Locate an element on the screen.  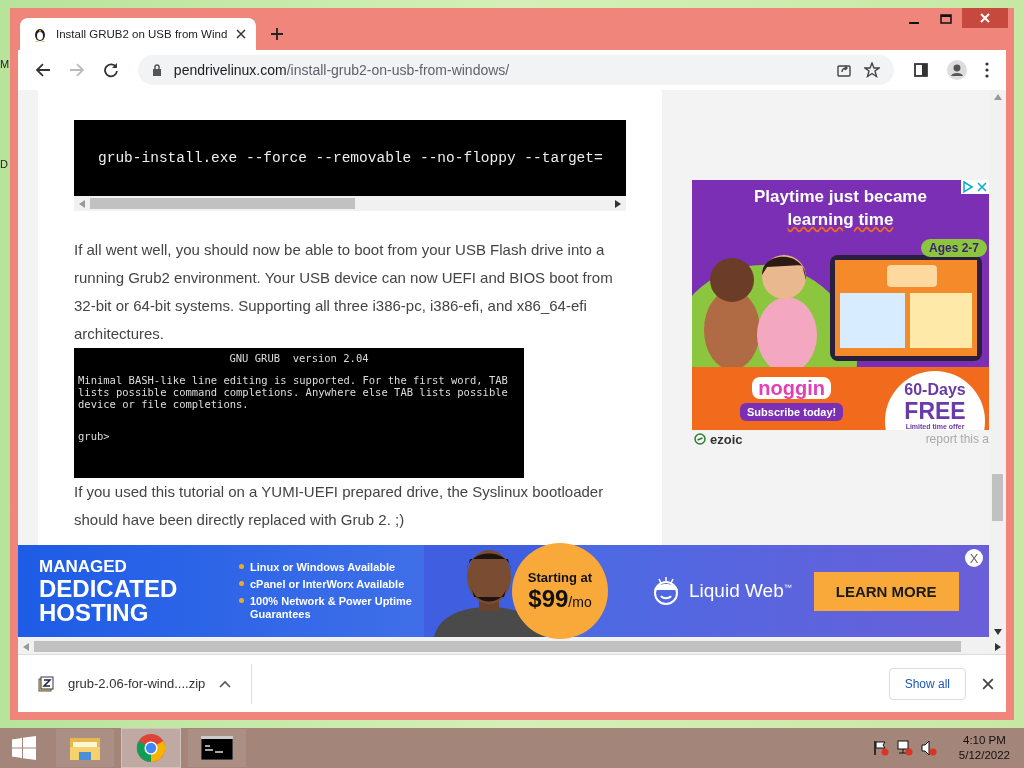
feature-text: Linux or Windows Available is located at coordinates (323, 567).